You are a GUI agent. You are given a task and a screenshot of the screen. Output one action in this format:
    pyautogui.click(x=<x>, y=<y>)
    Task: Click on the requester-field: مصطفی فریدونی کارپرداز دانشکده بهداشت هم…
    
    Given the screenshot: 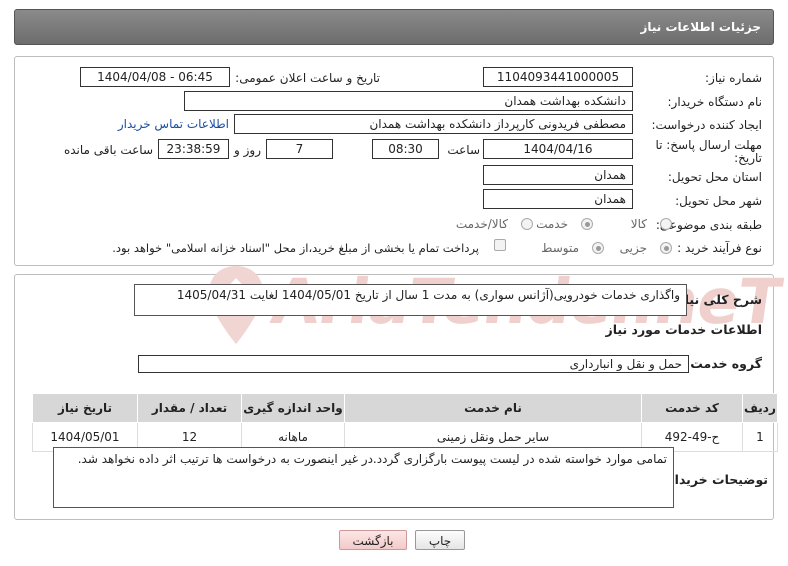 What is the action you would take?
    pyautogui.click(x=433, y=124)
    